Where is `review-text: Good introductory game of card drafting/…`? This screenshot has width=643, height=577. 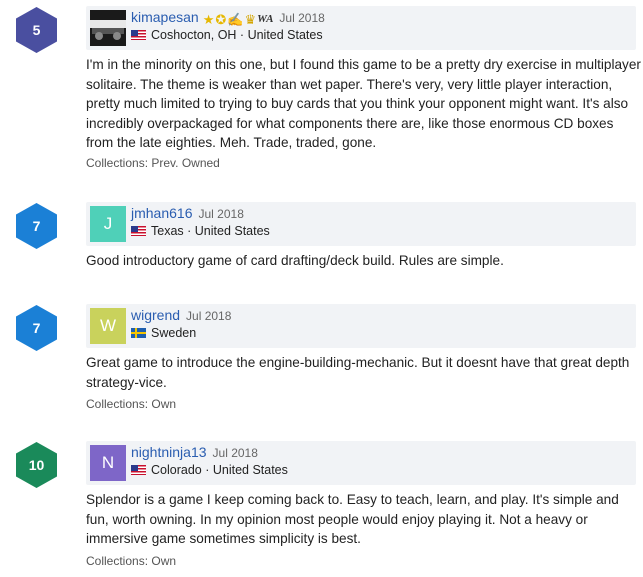
review-text: Good introductory game of card drafting/… is located at coordinates (295, 260).